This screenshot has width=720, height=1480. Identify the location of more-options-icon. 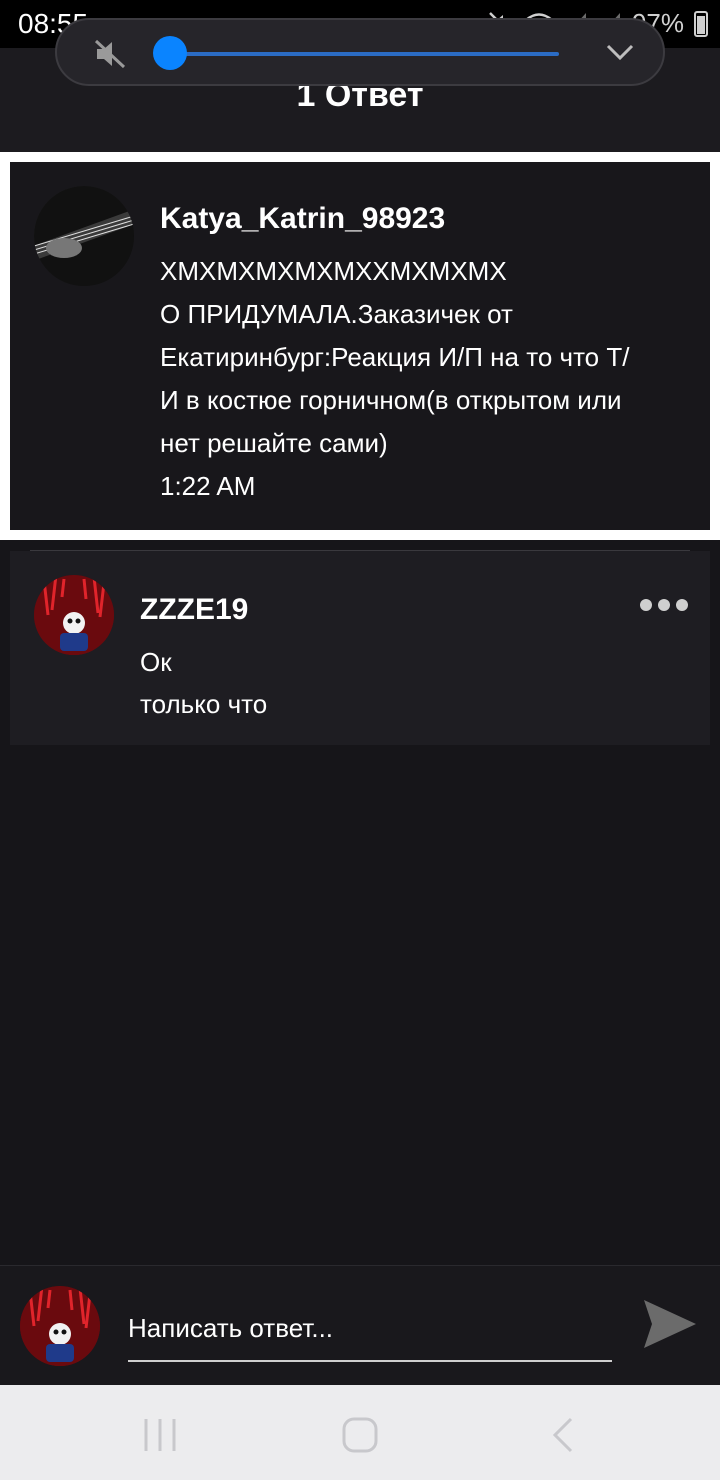
(664, 605).